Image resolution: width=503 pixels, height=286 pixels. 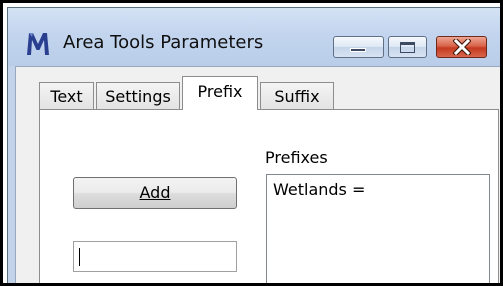 What do you see at coordinates (79, 257) in the screenshot?
I see `text-caret` at bounding box center [79, 257].